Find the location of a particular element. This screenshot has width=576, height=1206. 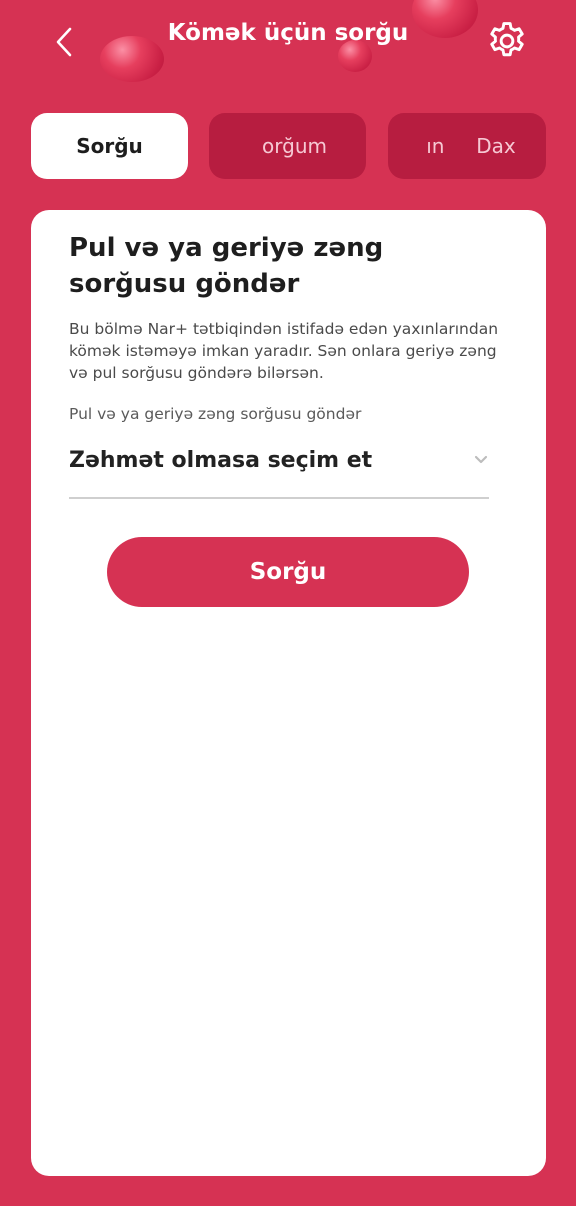

tab-label: Sorğu is located at coordinates (109, 146).